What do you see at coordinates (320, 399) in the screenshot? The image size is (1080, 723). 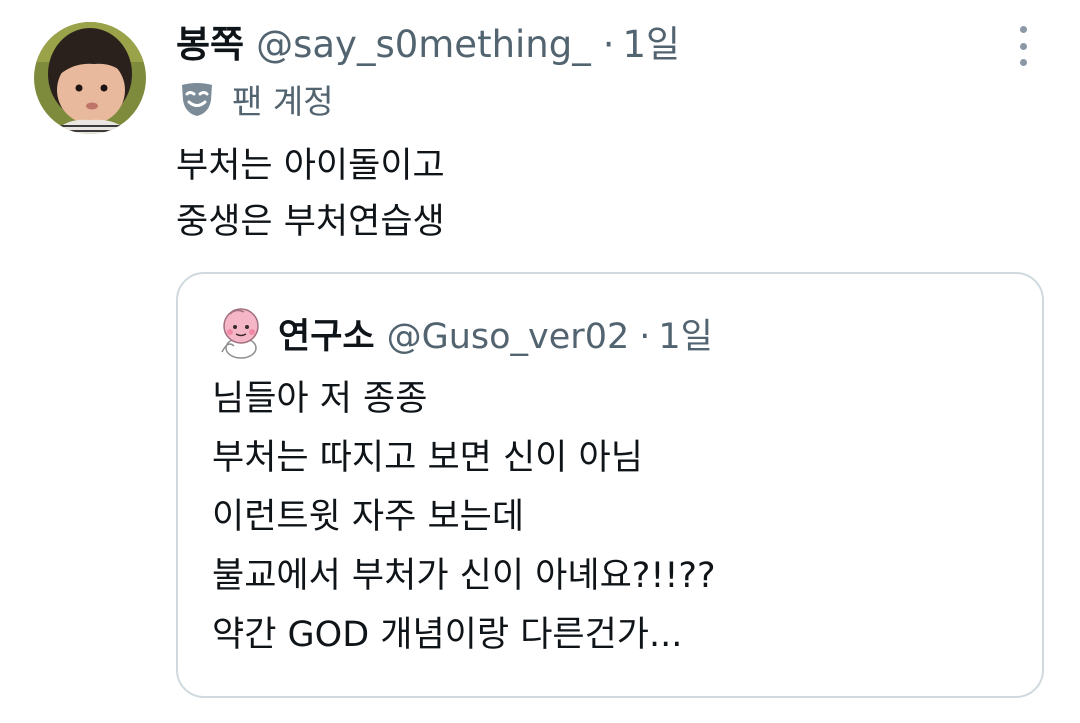 I see `quoted-text-line: 님들아 저 종종` at bounding box center [320, 399].